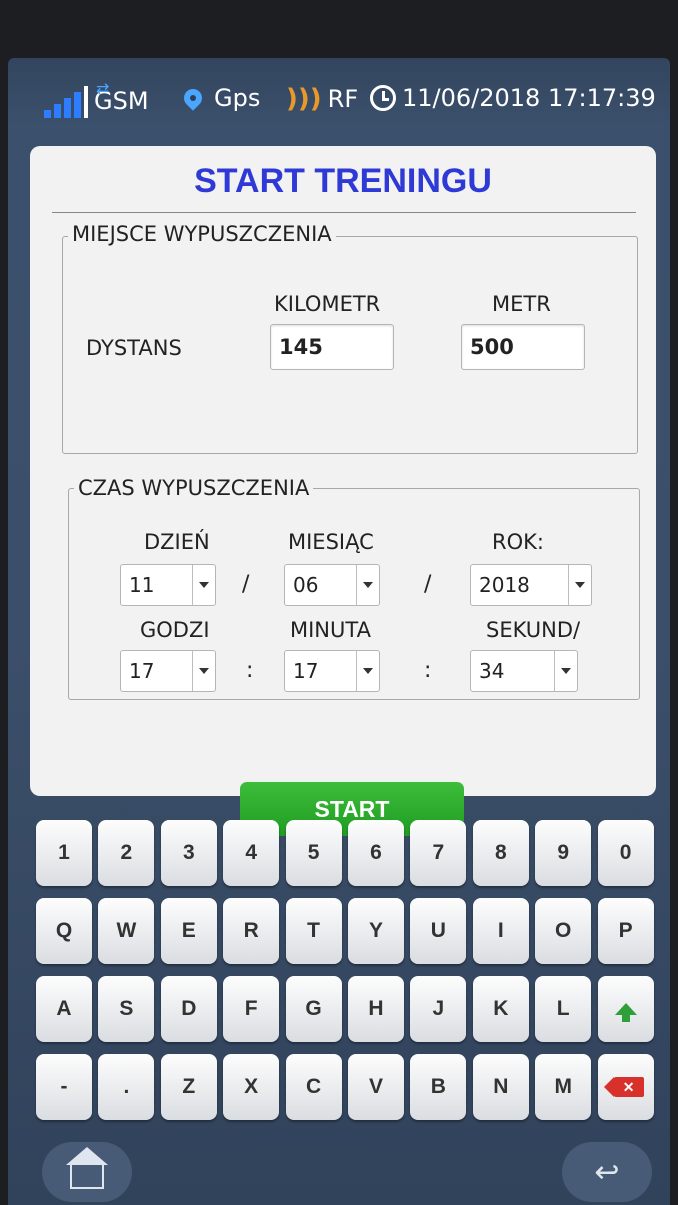  I want to click on key-o: O, so click(563, 931).